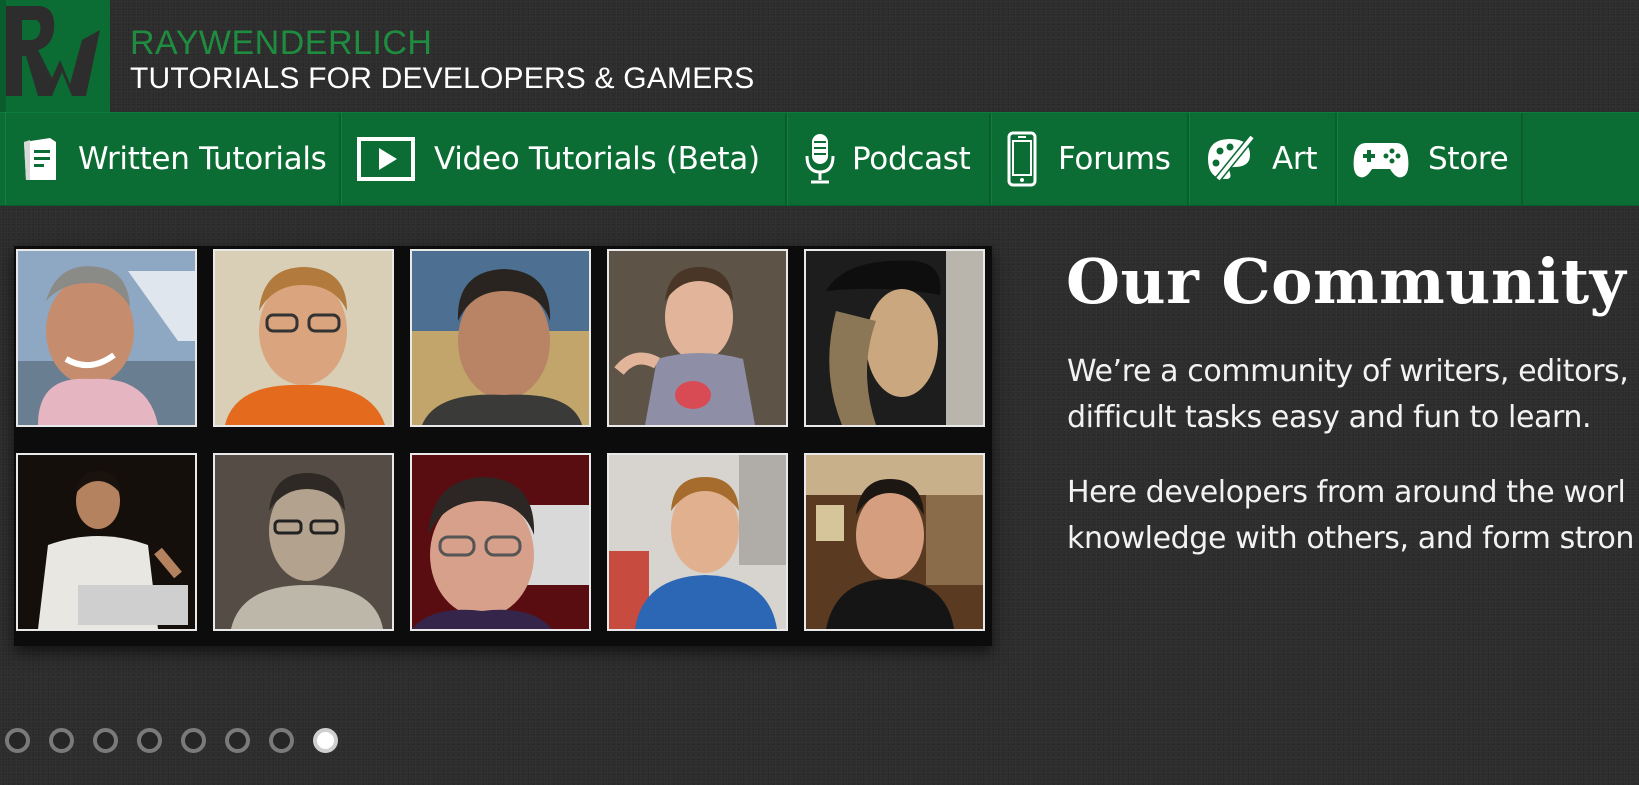 This screenshot has height=785, width=1639. I want to click on nav-item-video-tutorials: Video Tutorials (Beta), so click(564, 159).